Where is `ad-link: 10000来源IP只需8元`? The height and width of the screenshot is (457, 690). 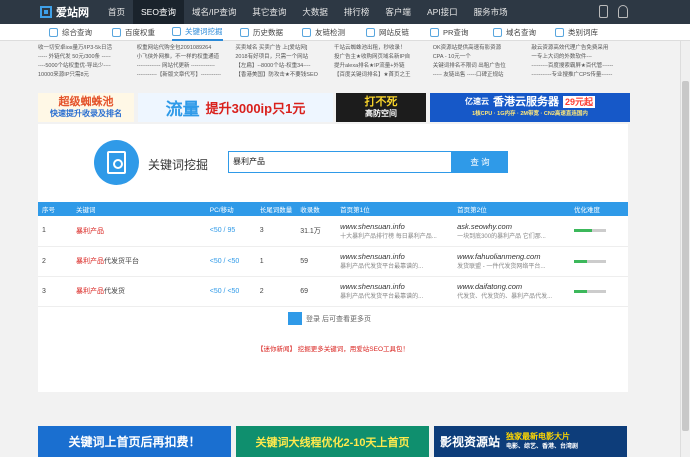
ad-link: 10000来源IP只需8元 is located at coordinates (87, 75).